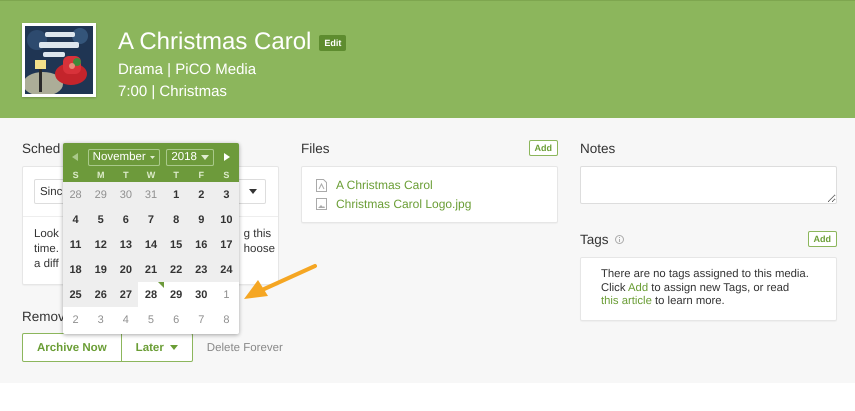  What do you see at coordinates (151, 219) in the screenshot?
I see `calendar-day: 7` at bounding box center [151, 219].